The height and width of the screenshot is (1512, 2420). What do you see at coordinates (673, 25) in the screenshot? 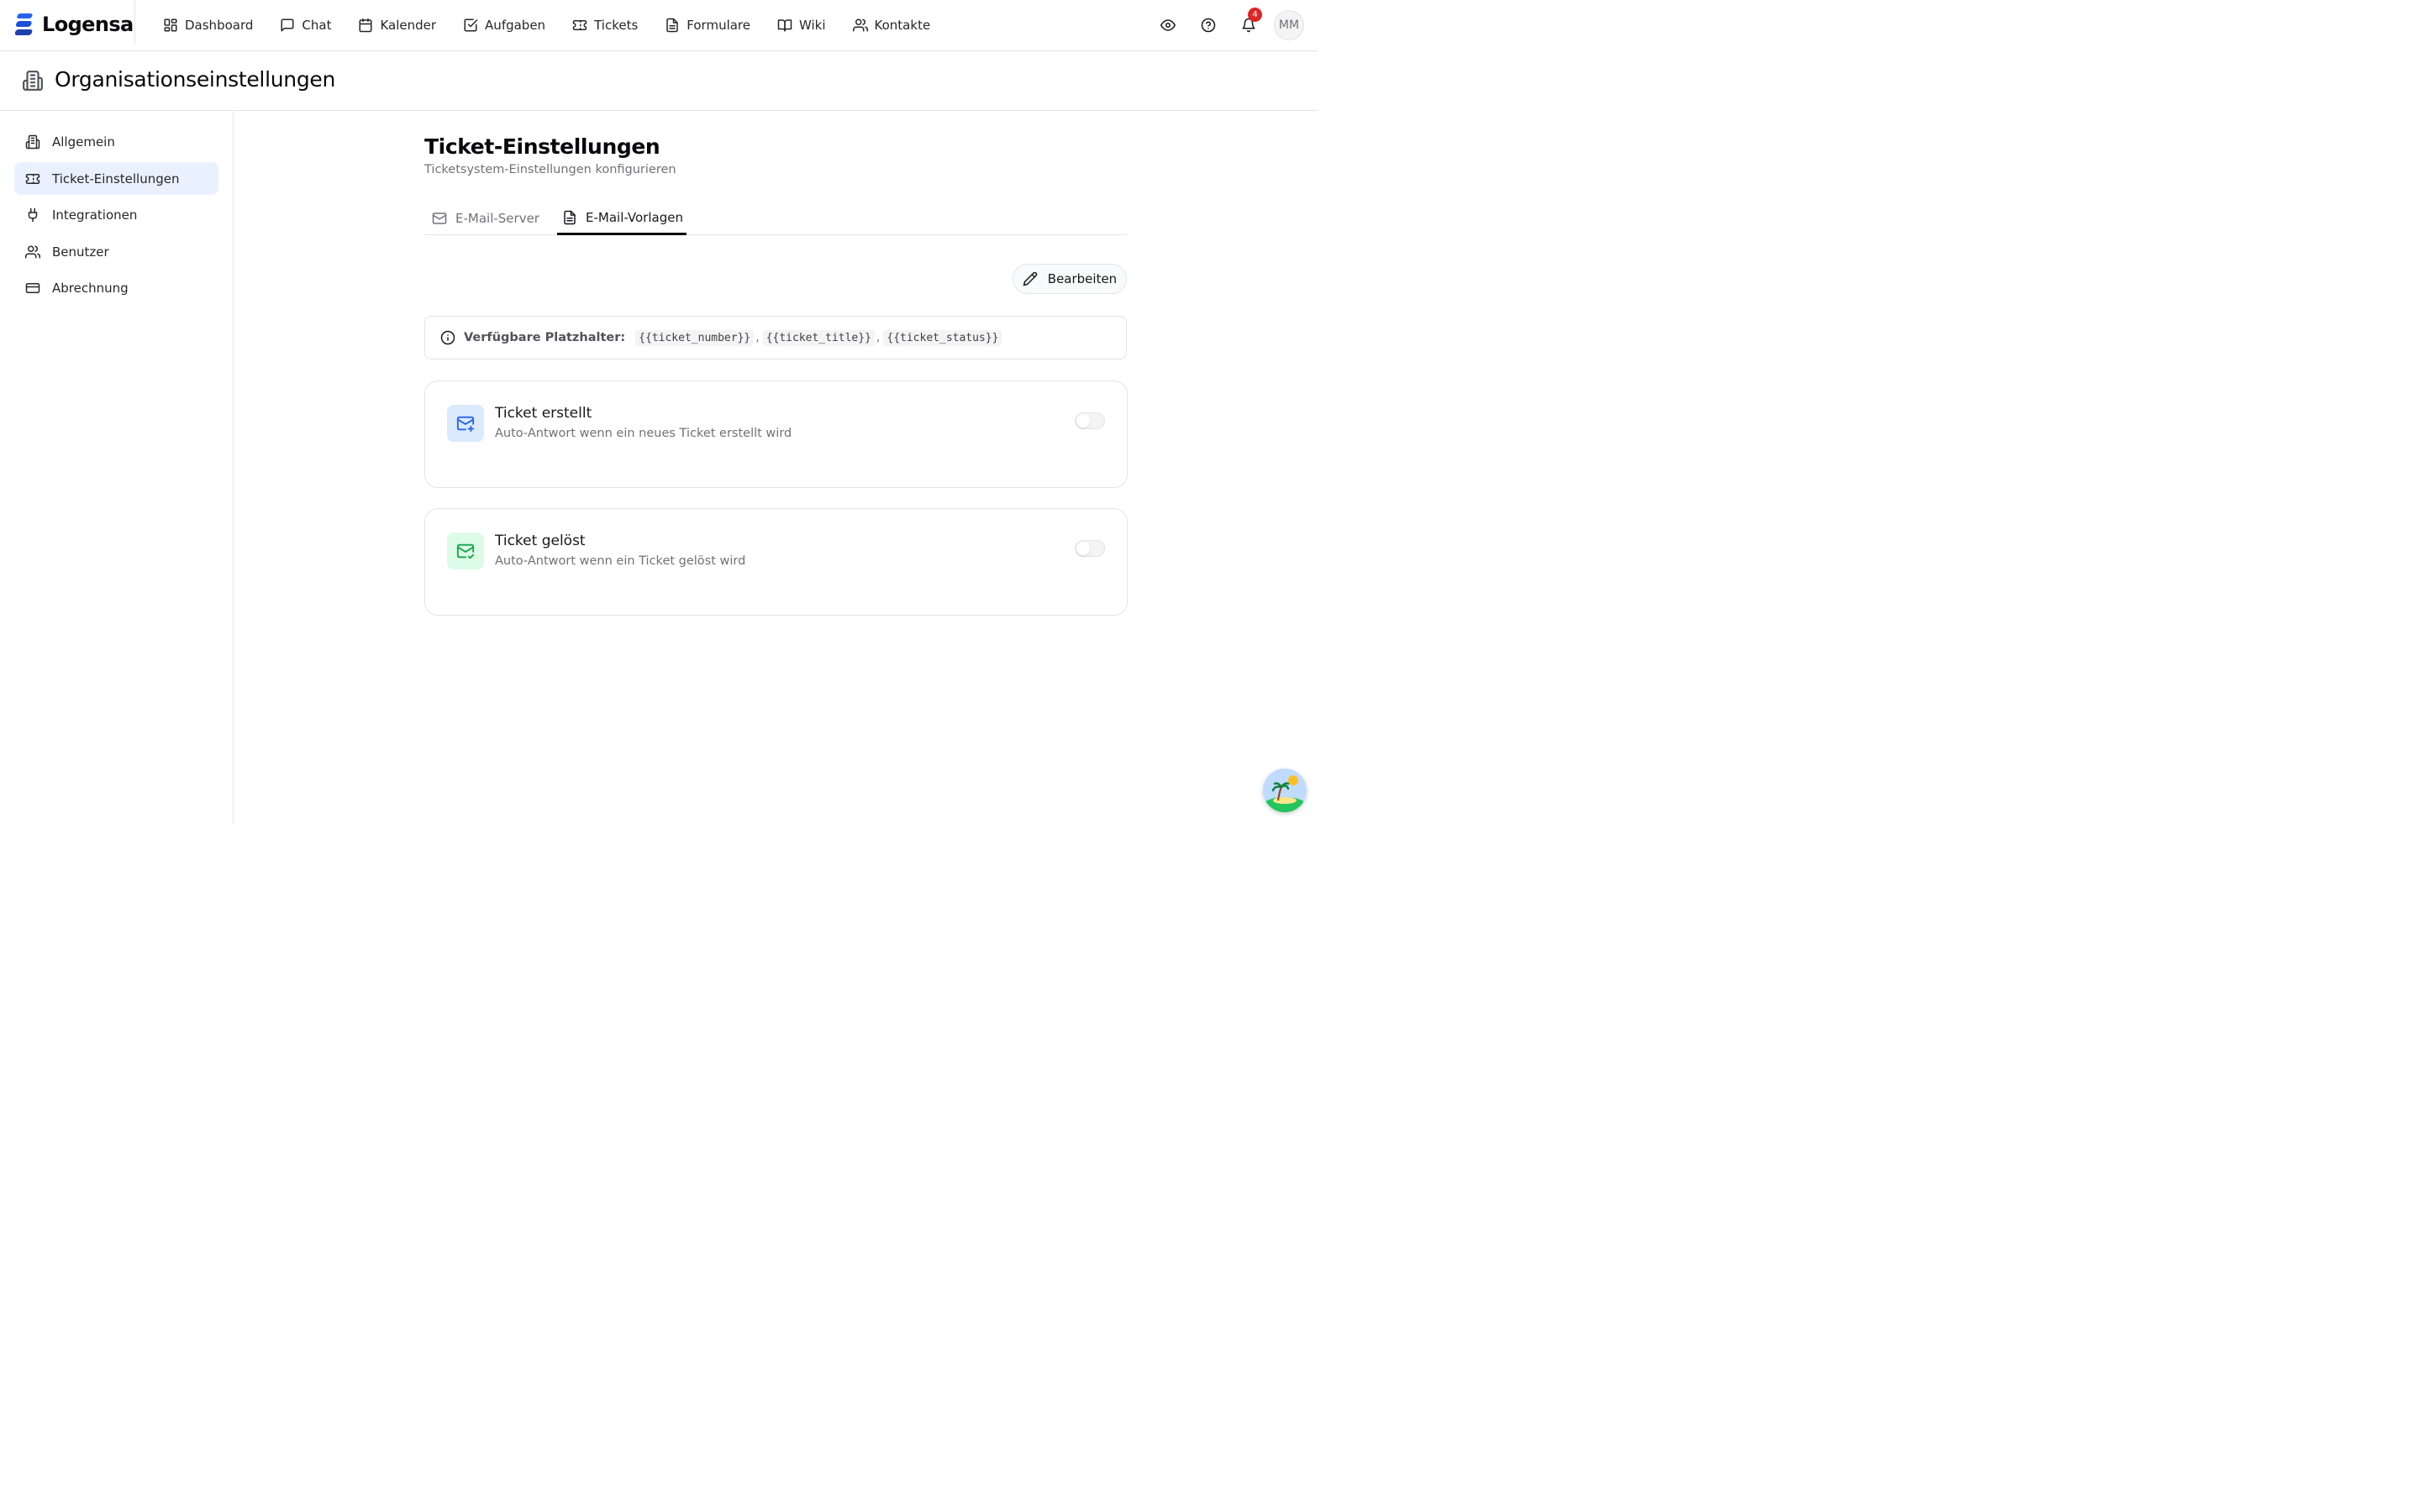
I see `form-icon` at bounding box center [673, 25].